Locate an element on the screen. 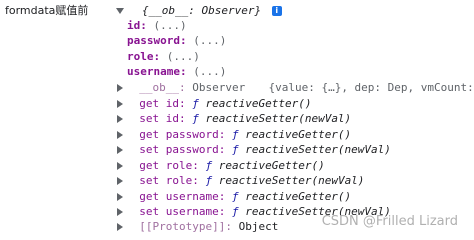 The width and height of the screenshot is (474, 240). property-row-role: role: (...) is located at coordinates (163, 56).